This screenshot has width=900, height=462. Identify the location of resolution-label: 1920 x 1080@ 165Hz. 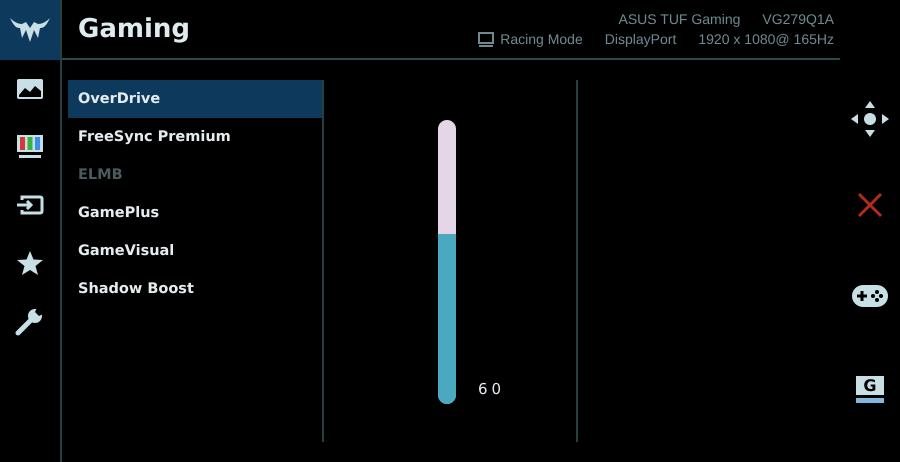
(766, 39).